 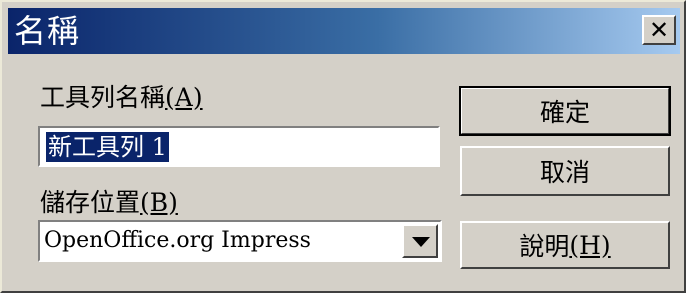 I want to click on toolbar-name-value: 新工具列 1, so click(x=107, y=147).